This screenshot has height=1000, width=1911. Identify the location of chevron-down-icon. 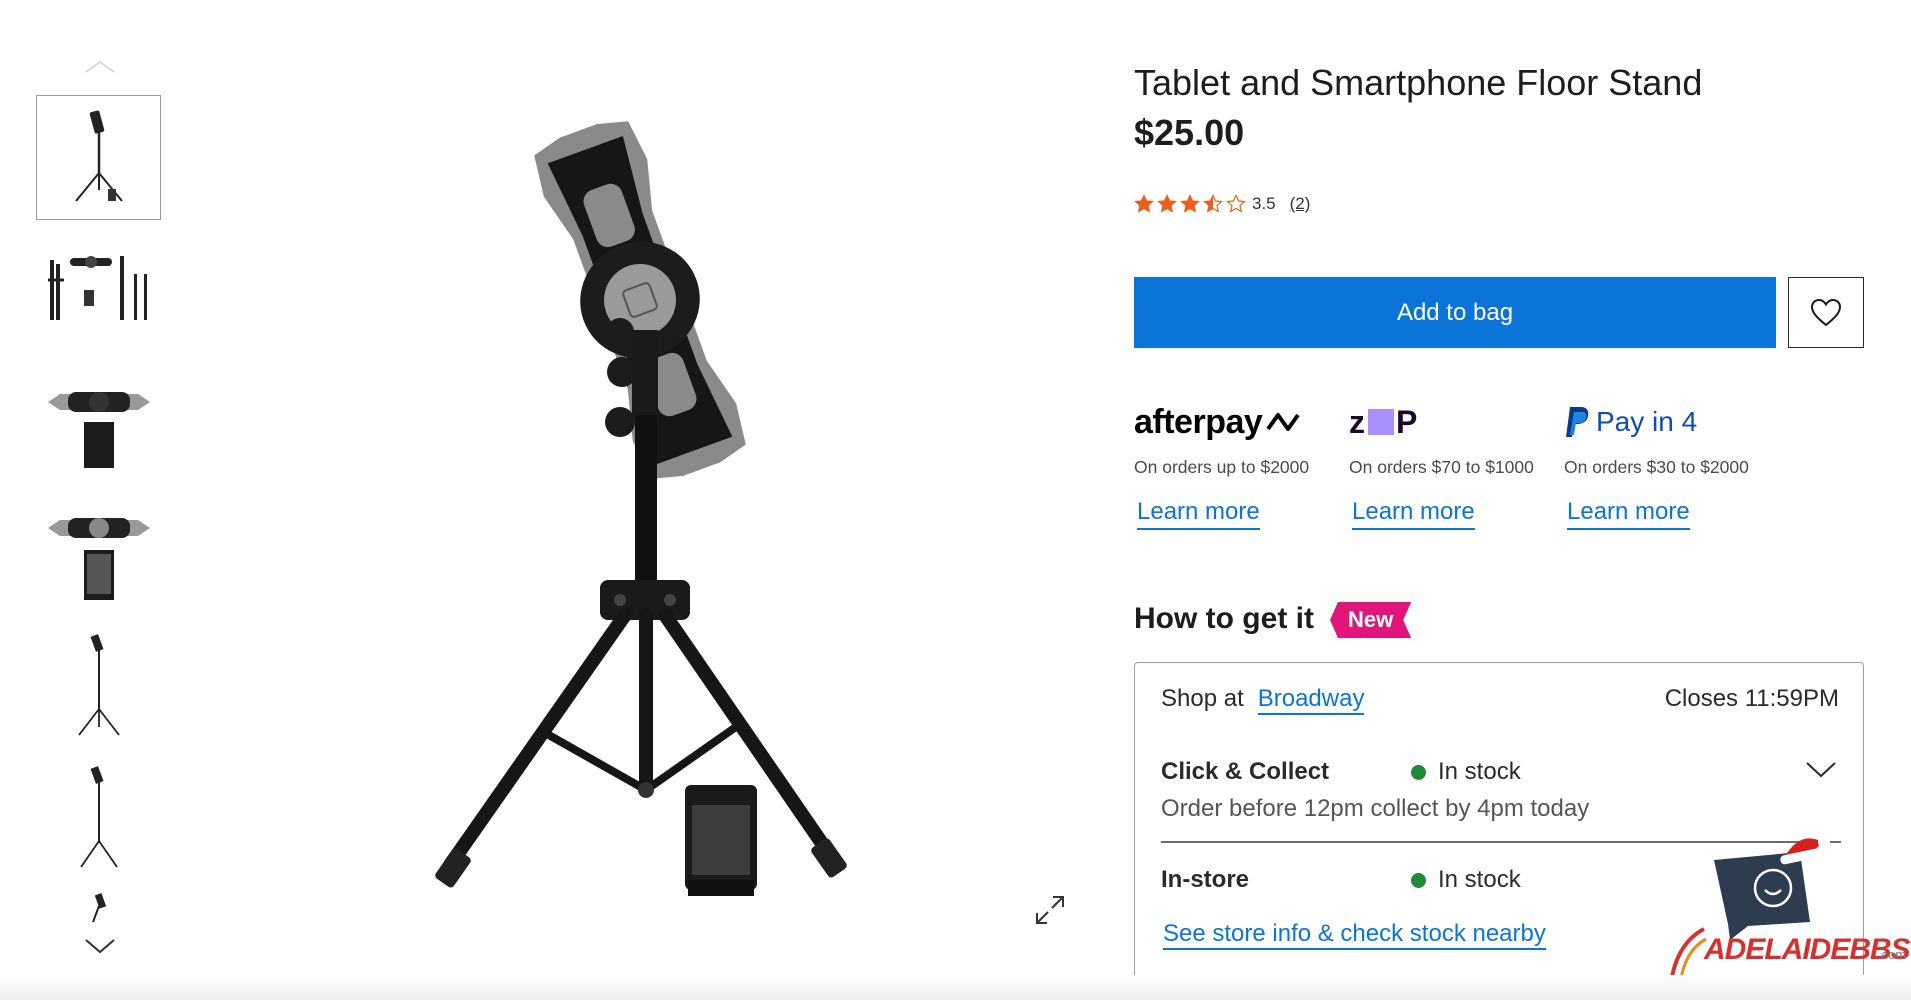
(1821, 772).